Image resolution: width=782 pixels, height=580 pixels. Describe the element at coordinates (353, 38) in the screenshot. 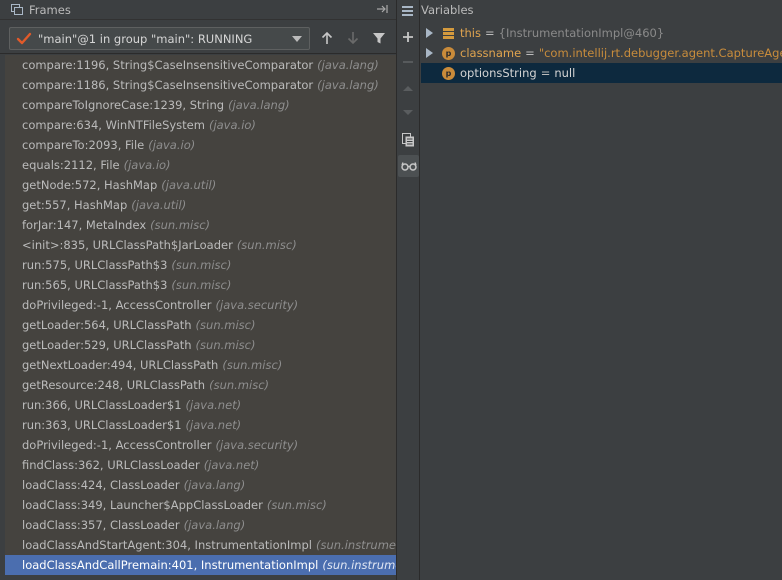

I see `arrow-down-icon` at that location.